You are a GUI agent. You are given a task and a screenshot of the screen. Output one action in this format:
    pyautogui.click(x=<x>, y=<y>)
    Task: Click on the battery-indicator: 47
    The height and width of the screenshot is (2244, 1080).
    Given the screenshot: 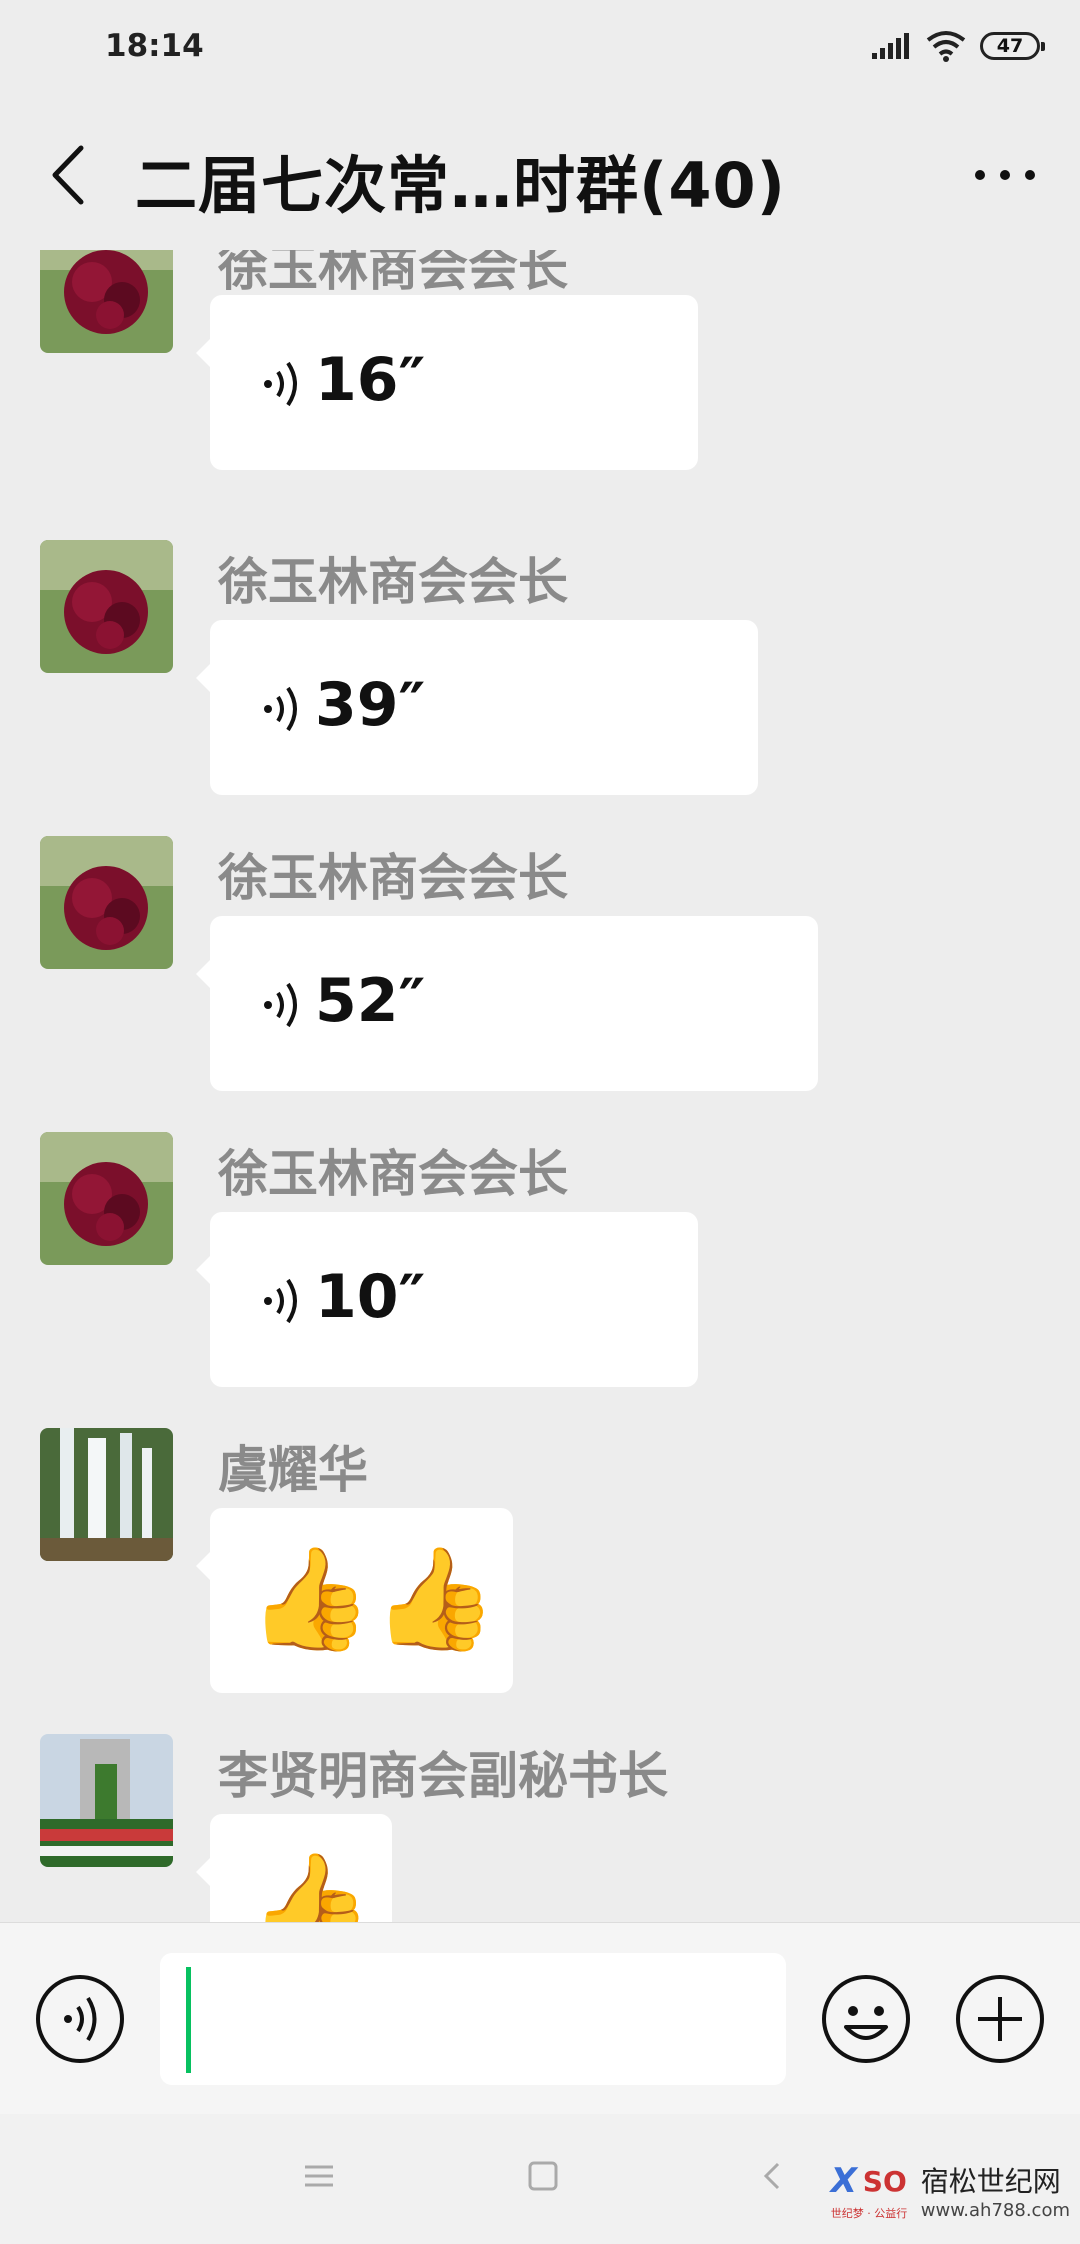 What is the action you would take?
    pyautogui.click(x=1012, y=46)
    